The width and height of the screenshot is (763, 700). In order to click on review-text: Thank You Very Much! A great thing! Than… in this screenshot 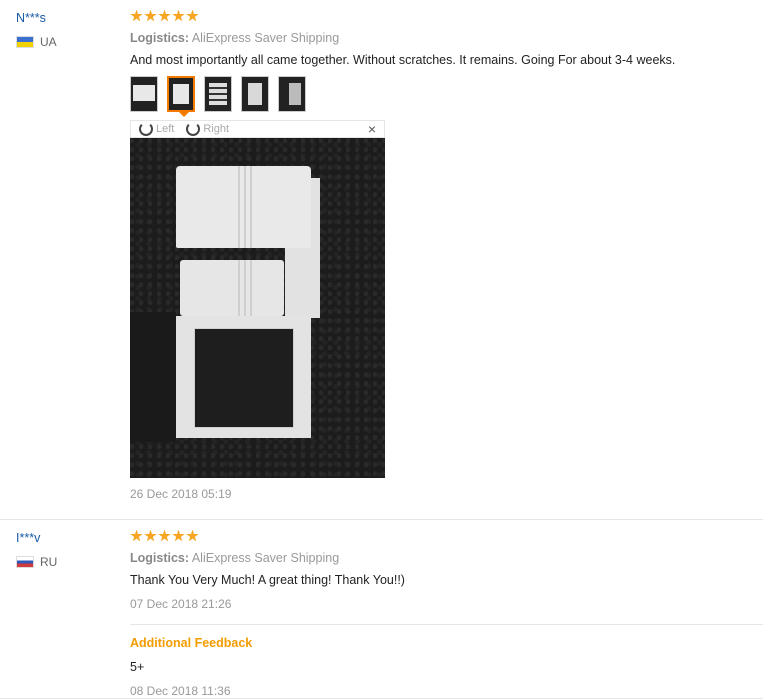, I will do `click(267, 580)`.